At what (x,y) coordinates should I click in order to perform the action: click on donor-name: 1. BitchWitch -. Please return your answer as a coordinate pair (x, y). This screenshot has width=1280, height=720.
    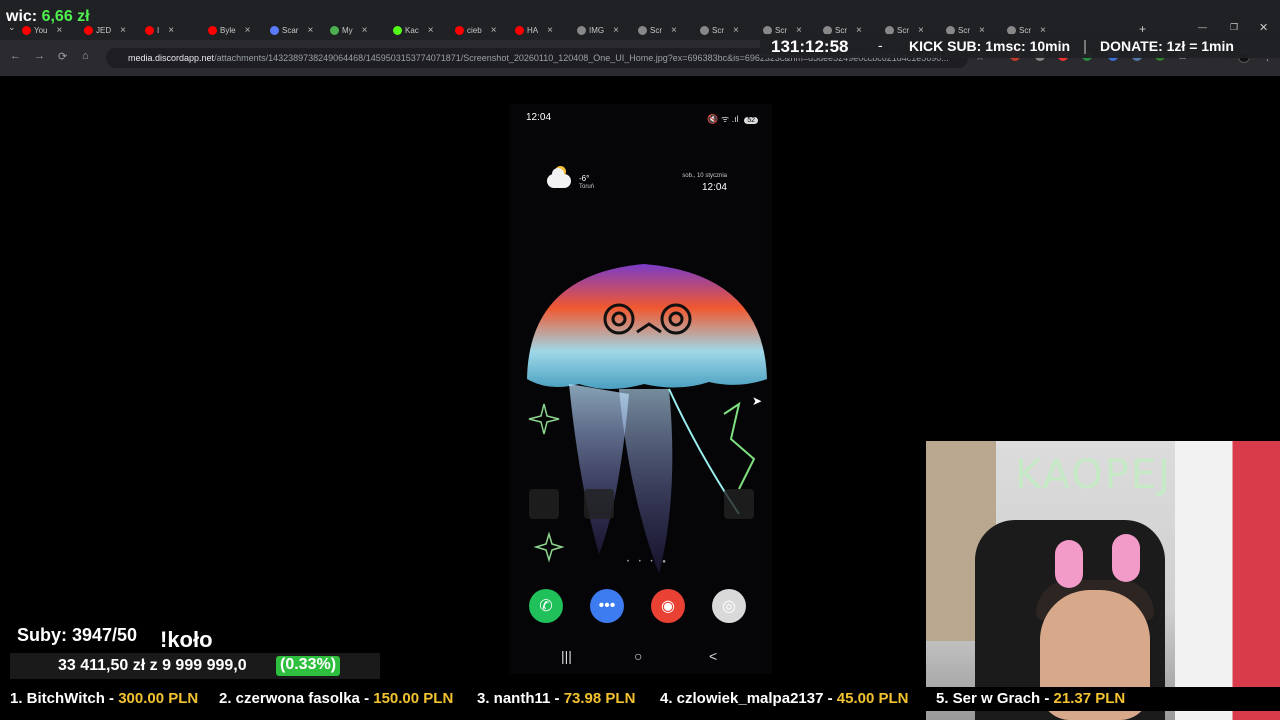
    Looking at the image, I should click on (64, 698).